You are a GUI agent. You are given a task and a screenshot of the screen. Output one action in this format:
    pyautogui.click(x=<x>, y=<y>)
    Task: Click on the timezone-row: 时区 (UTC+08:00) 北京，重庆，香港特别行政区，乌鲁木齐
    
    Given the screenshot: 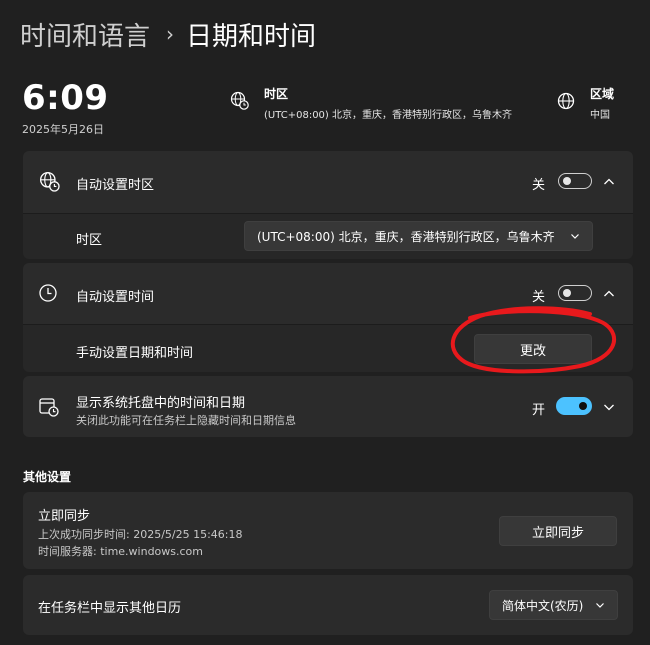 What is the action you would take?
    pyautogui.click(x=328, y=236)
    